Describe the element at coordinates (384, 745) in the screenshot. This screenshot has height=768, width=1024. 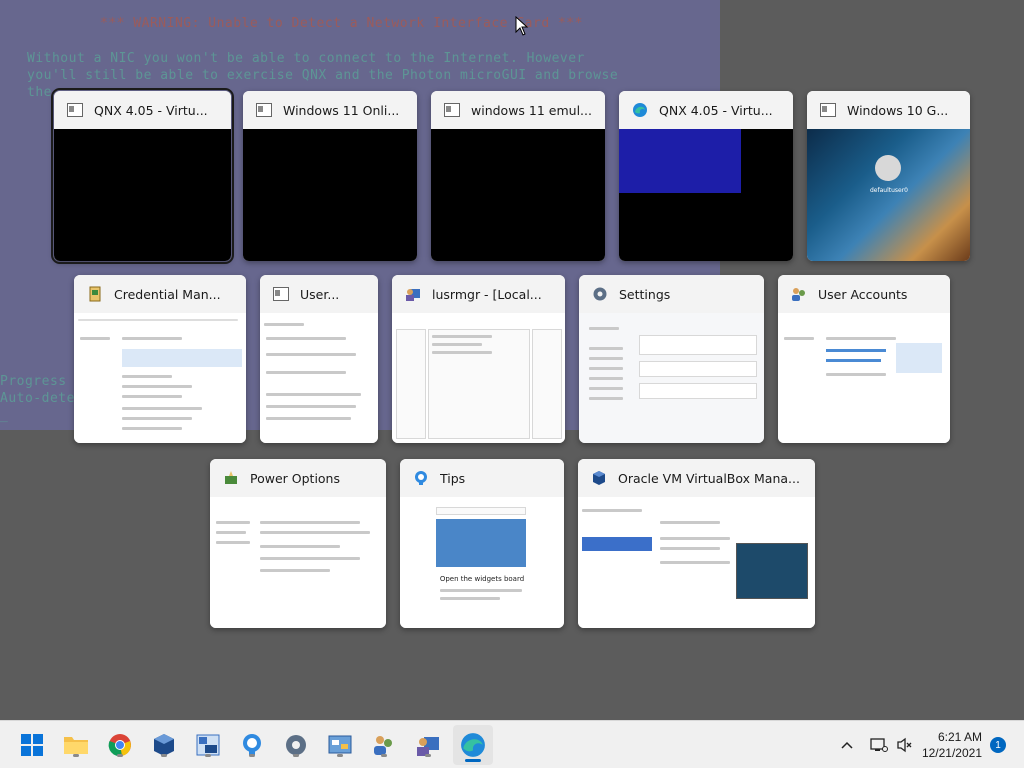
I see `taskbar-user-accounts` at that location.